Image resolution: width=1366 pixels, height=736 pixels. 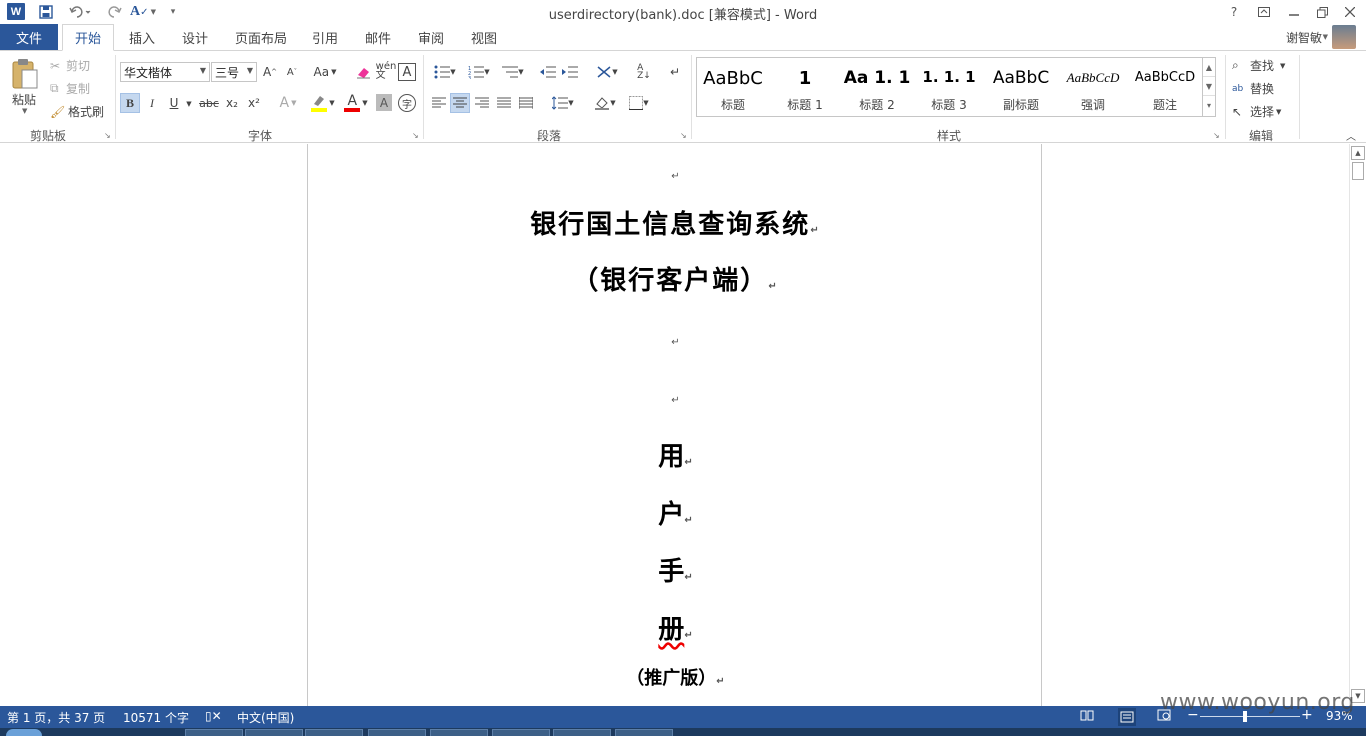 I want to click on clipboard-launcher-icon: ↘, so click(x=107, y=135).